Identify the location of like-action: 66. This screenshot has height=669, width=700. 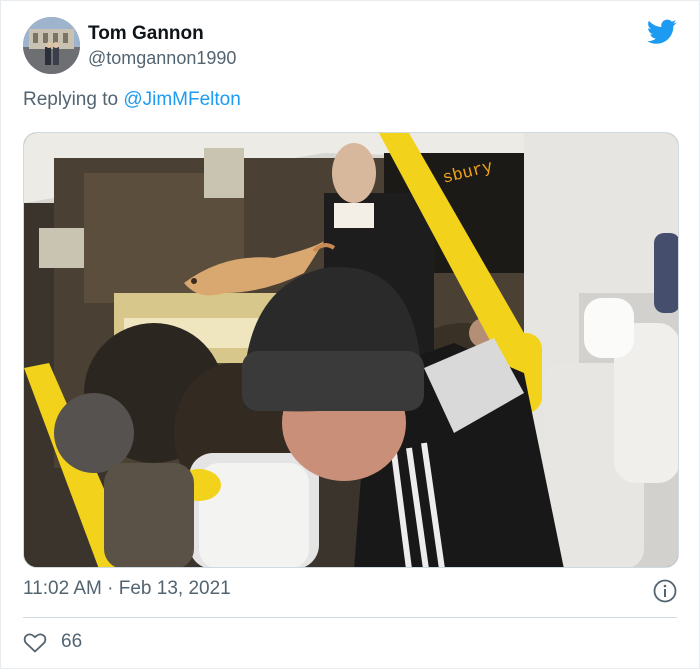
(52, 642).